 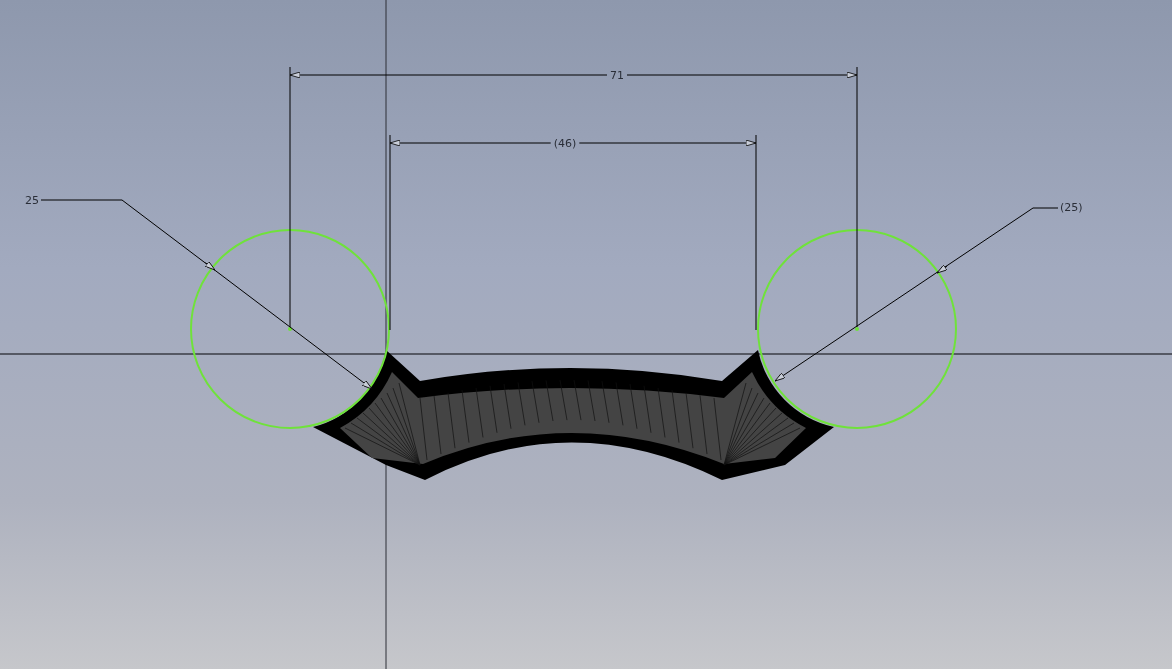 What do you see at coordinates (1071, 207) in the screenshot?
I see `dimension-value: (25)` at bounding box center [1071, 207].